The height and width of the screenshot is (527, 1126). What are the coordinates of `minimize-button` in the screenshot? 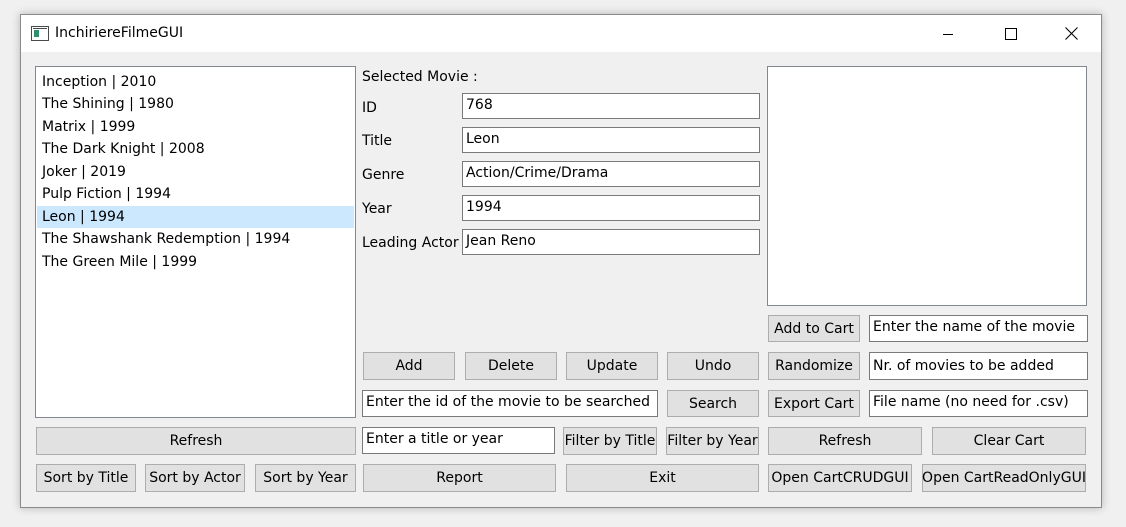 It's located at (948, 33).